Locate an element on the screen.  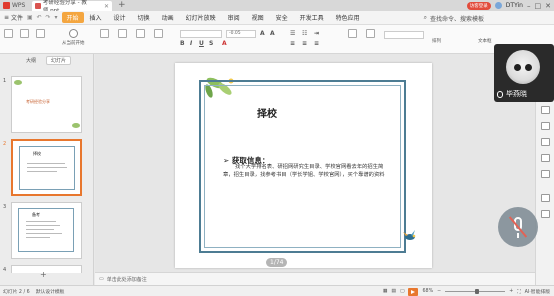
quick-access-icons: ▣ ↶ ↷ ▾ is located at coordinates (44, 17).